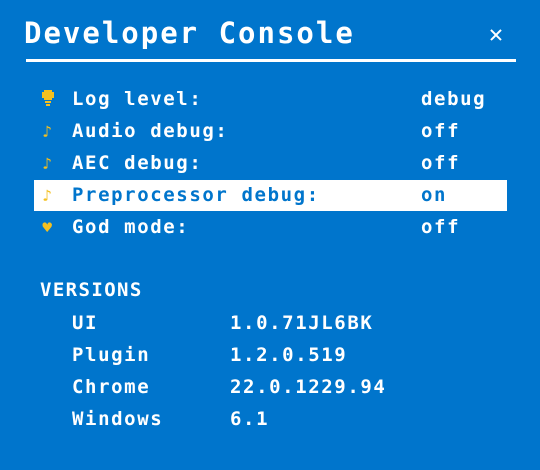 Image resolution: width=540 pixels, height=470 pixels. I want to click on version-row-plugin: Plugin 1.2.0.519, so click(282, 355).